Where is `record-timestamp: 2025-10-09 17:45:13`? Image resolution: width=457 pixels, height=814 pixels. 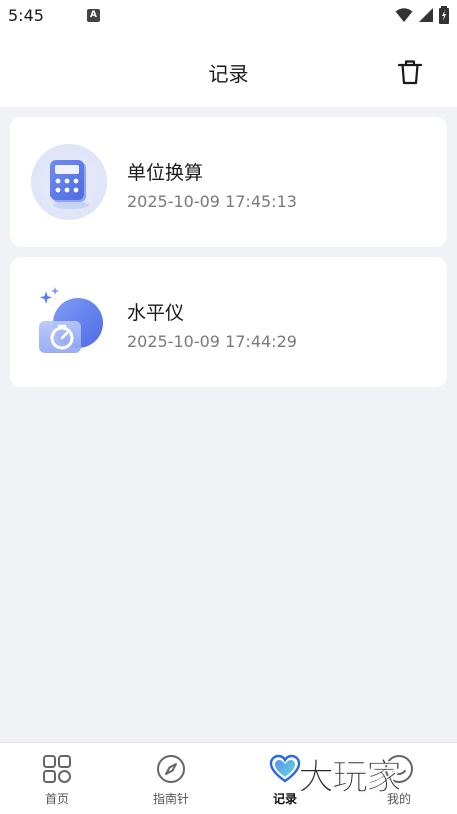 record-timestamp: 2025-10-09 17:45:13 is located at coordinates (212, 201).